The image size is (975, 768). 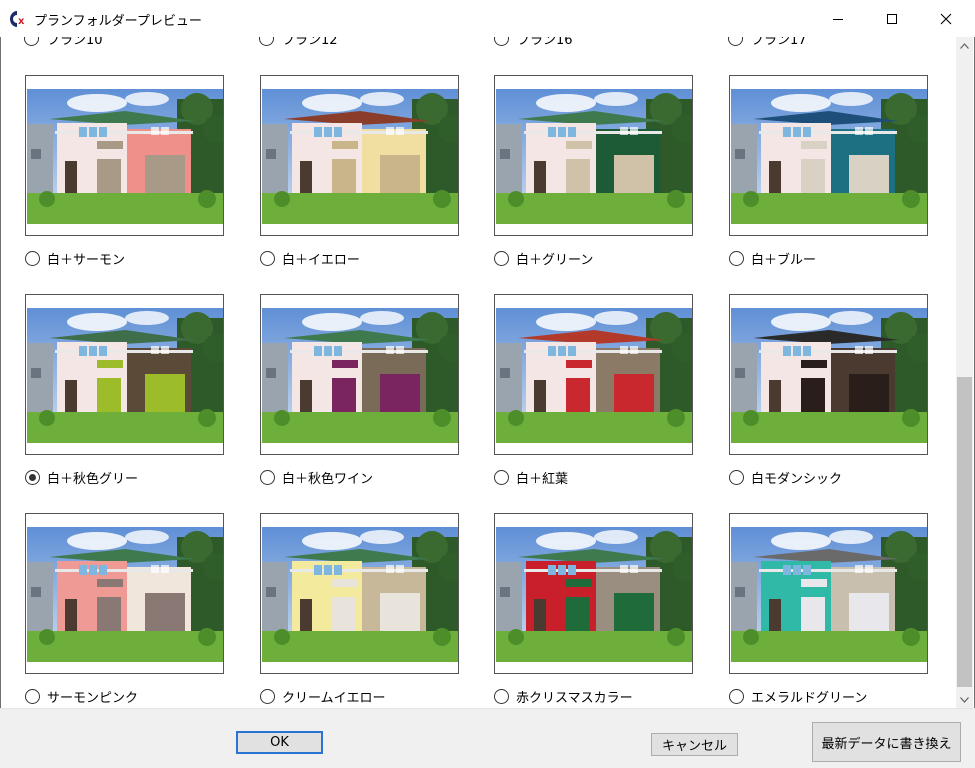 I want to click on plan-radio-partial: プラン16, so click(x=533, y=42).